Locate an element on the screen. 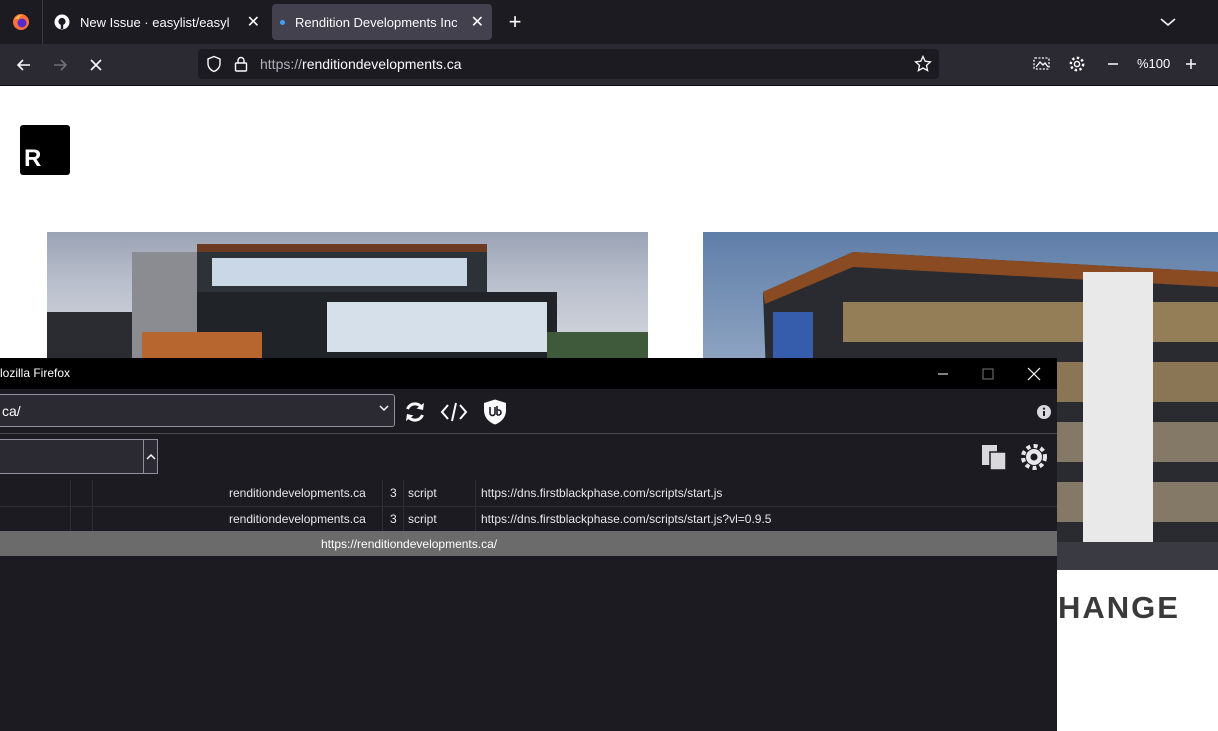 The height and width of the screenshot is (731, 1218). firefox-view-button is located at coordinates (21, 22).